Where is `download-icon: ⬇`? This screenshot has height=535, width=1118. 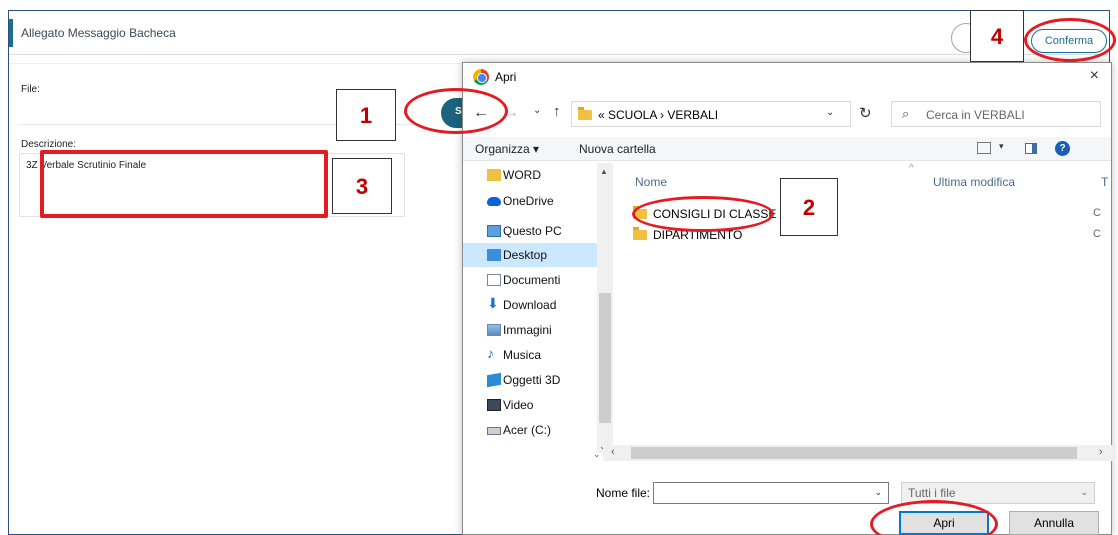 download-icon: ⬇ is located at coordinates (493, 303).